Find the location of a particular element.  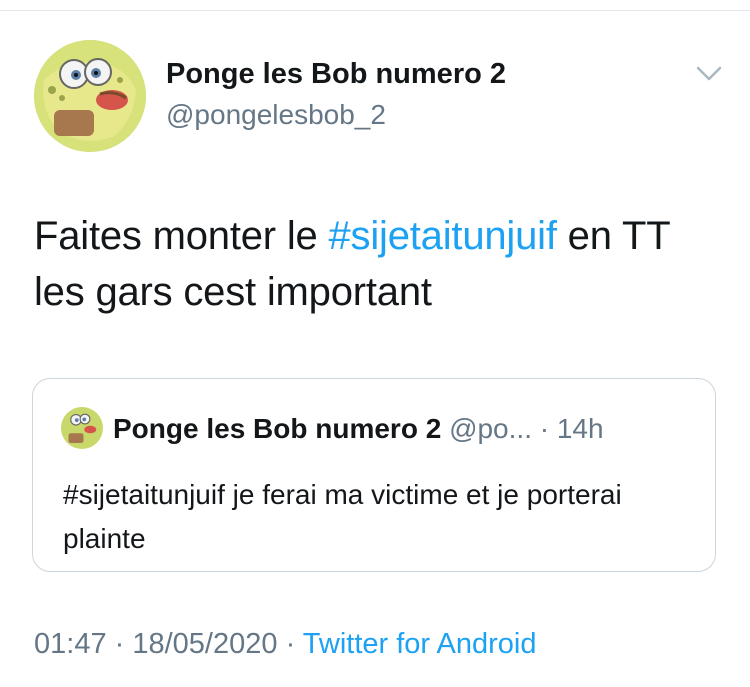

top-divider is located at coordinates (375, 10).